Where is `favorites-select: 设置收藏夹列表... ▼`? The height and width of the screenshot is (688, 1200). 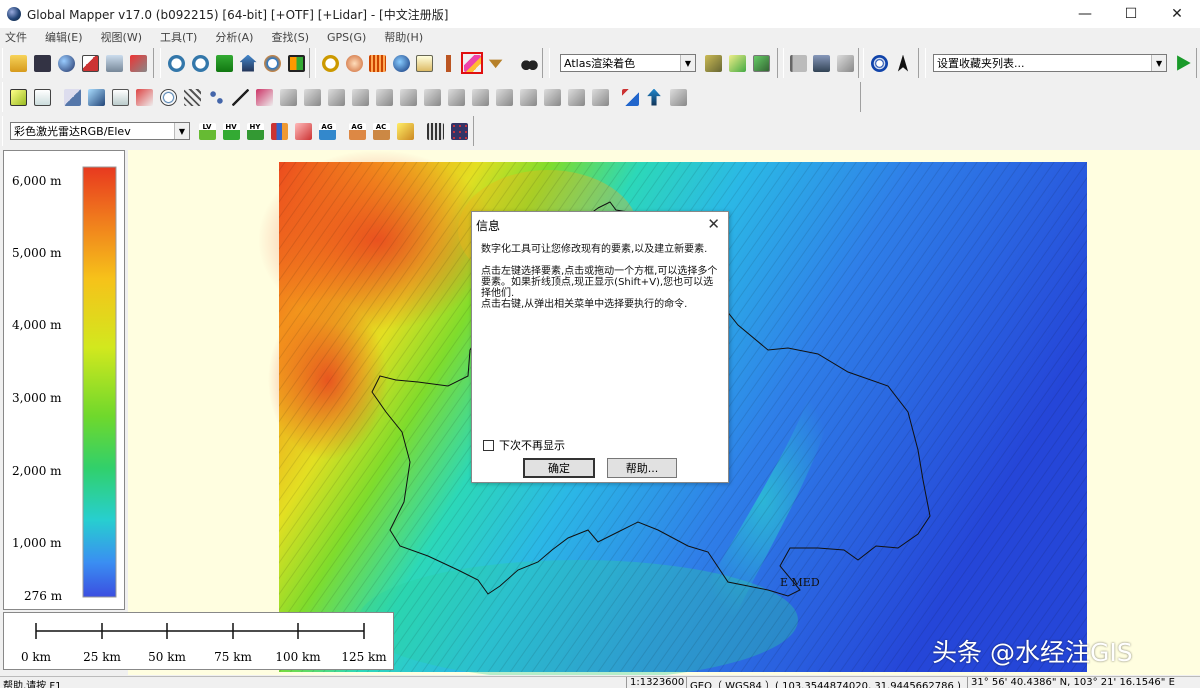
favorites-select: 设置收藏夹列表... ▼ is located at coordinates (1050, 63).